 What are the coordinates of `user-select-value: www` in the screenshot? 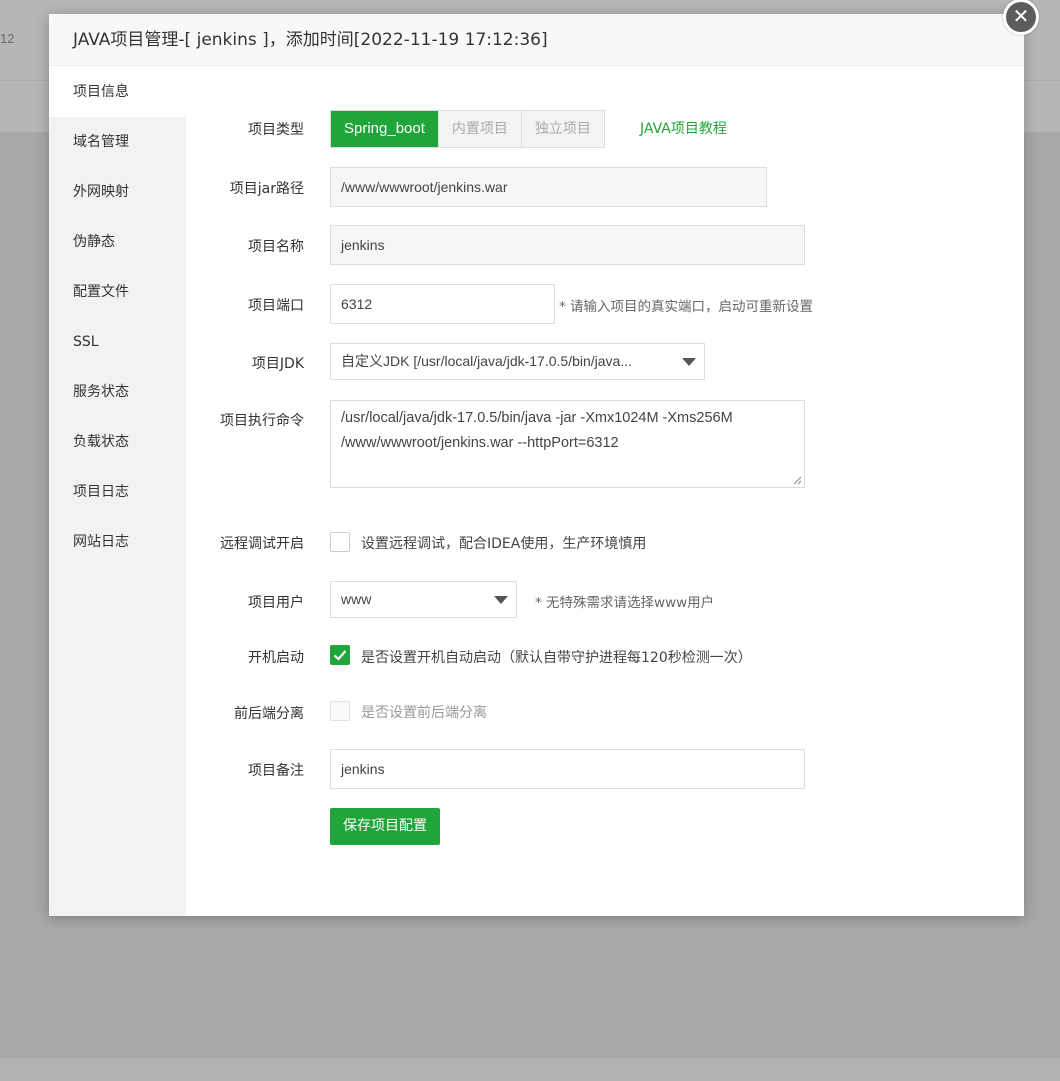 It's located at (356, 599).